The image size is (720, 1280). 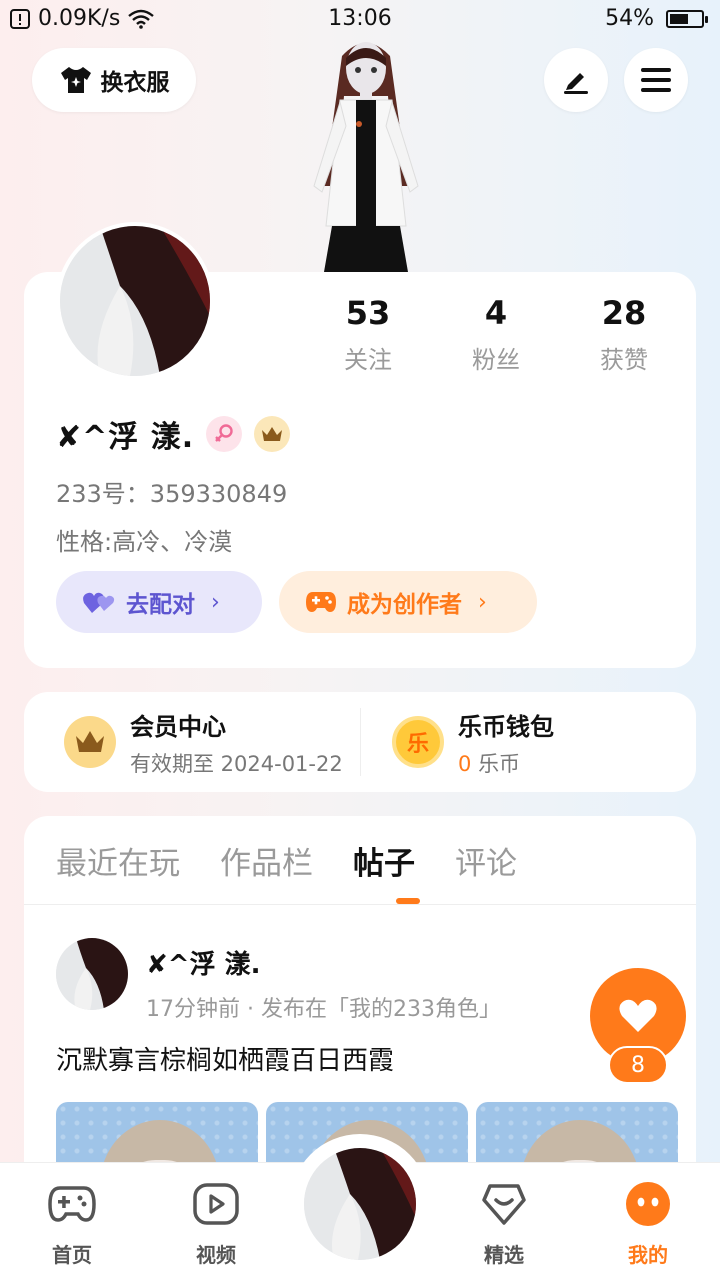 What do you see at coordinates (368, 334) in the screenshot?
I see `stat-following: 53 关注` at bounding box center [368, 334].